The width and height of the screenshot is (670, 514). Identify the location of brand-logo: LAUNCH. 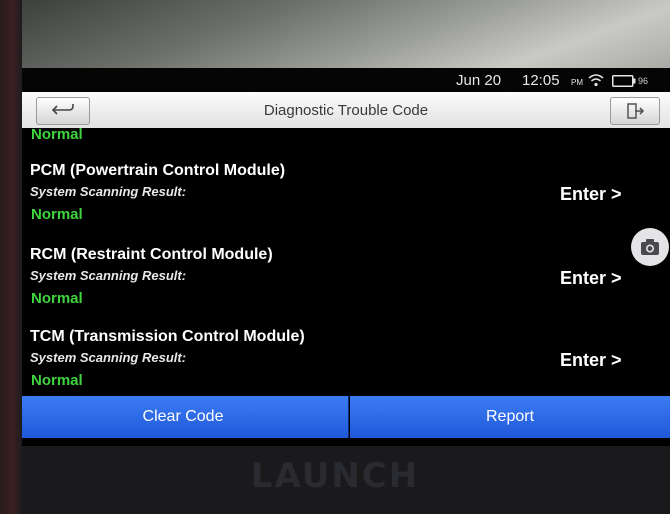
(335, 476).